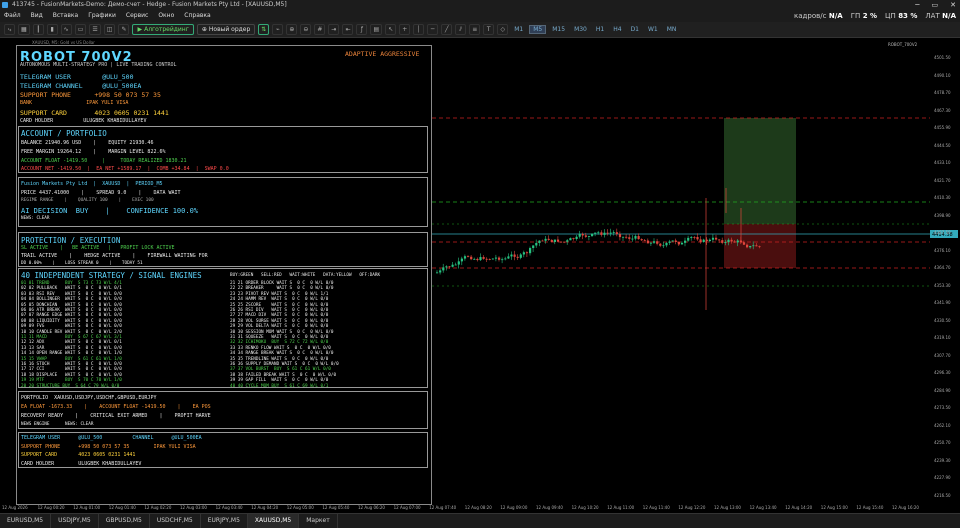 The width and height of the screenshot is (960, 528). Describe the element at coordinates (405, 29) in the screenshot. I see `crosshair-icon: +` at that location.